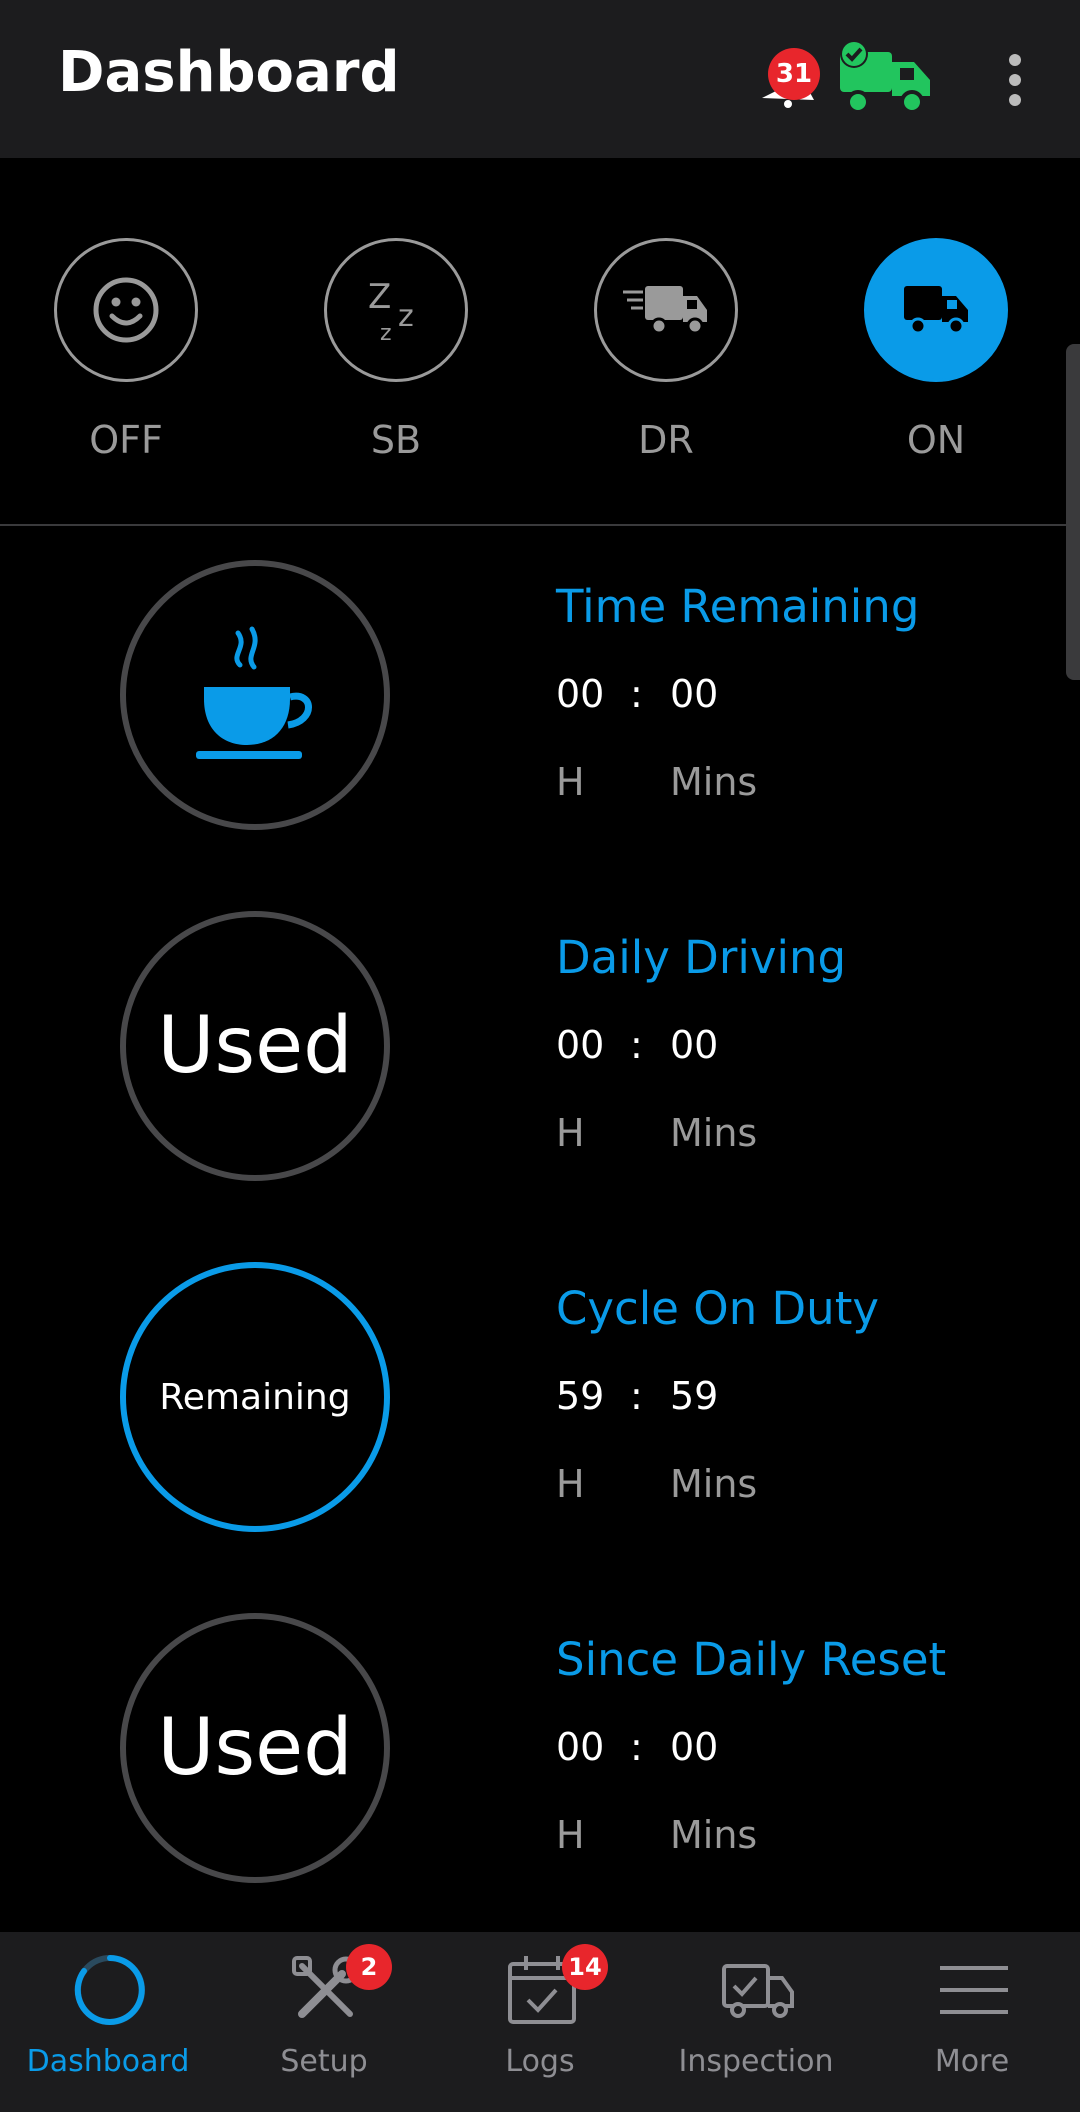 The height and width of the screenshot is (2112, 1080). Describe the element at coordinates (665, 310) in the screenshot. I see `driving-truck-icon` at that location.